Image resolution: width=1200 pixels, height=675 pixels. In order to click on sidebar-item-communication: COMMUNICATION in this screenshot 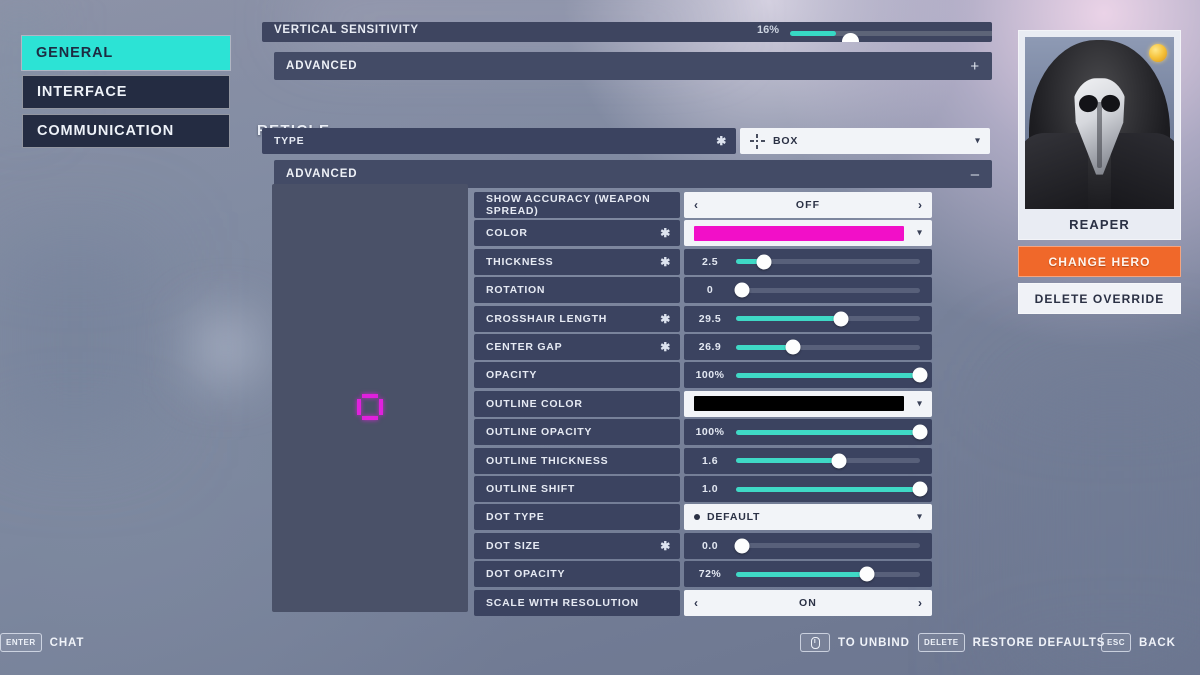, I will do `click(126, 131)`.